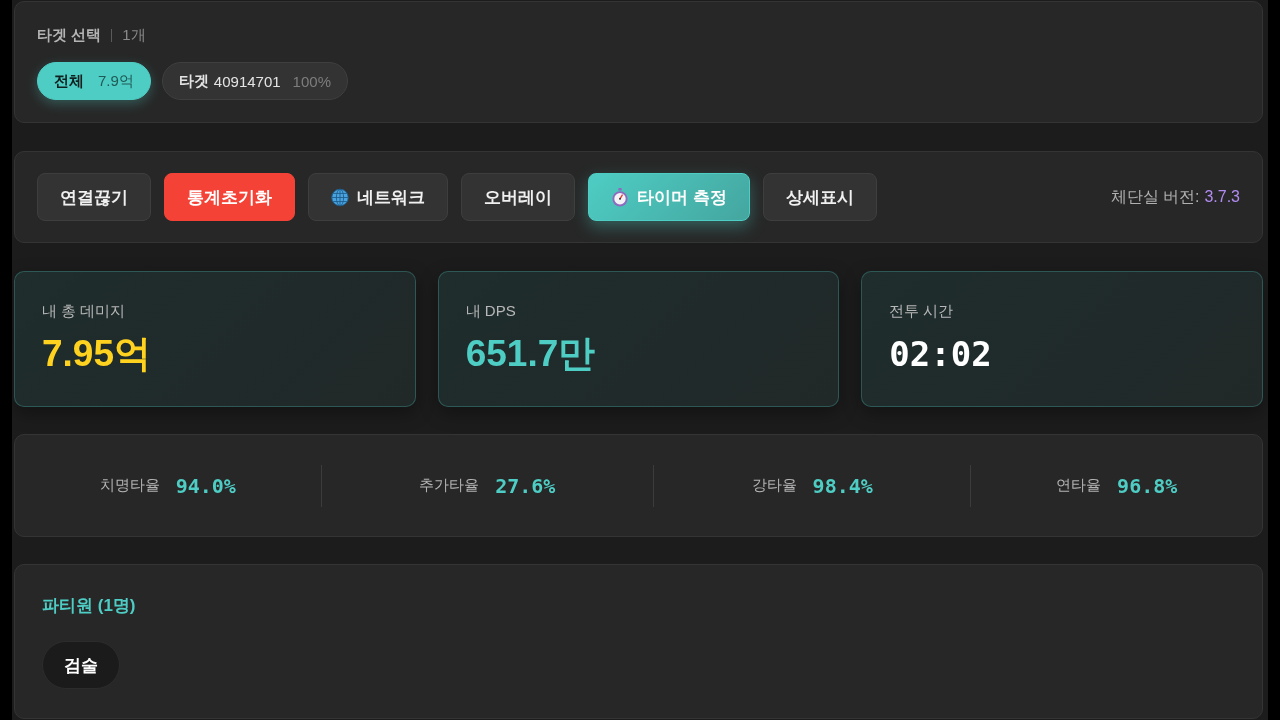  What do you see at coordinates (94, 81) in the screenshot?
I see `target-chip: 전체 7.9억` at bounding box center [94, 81].